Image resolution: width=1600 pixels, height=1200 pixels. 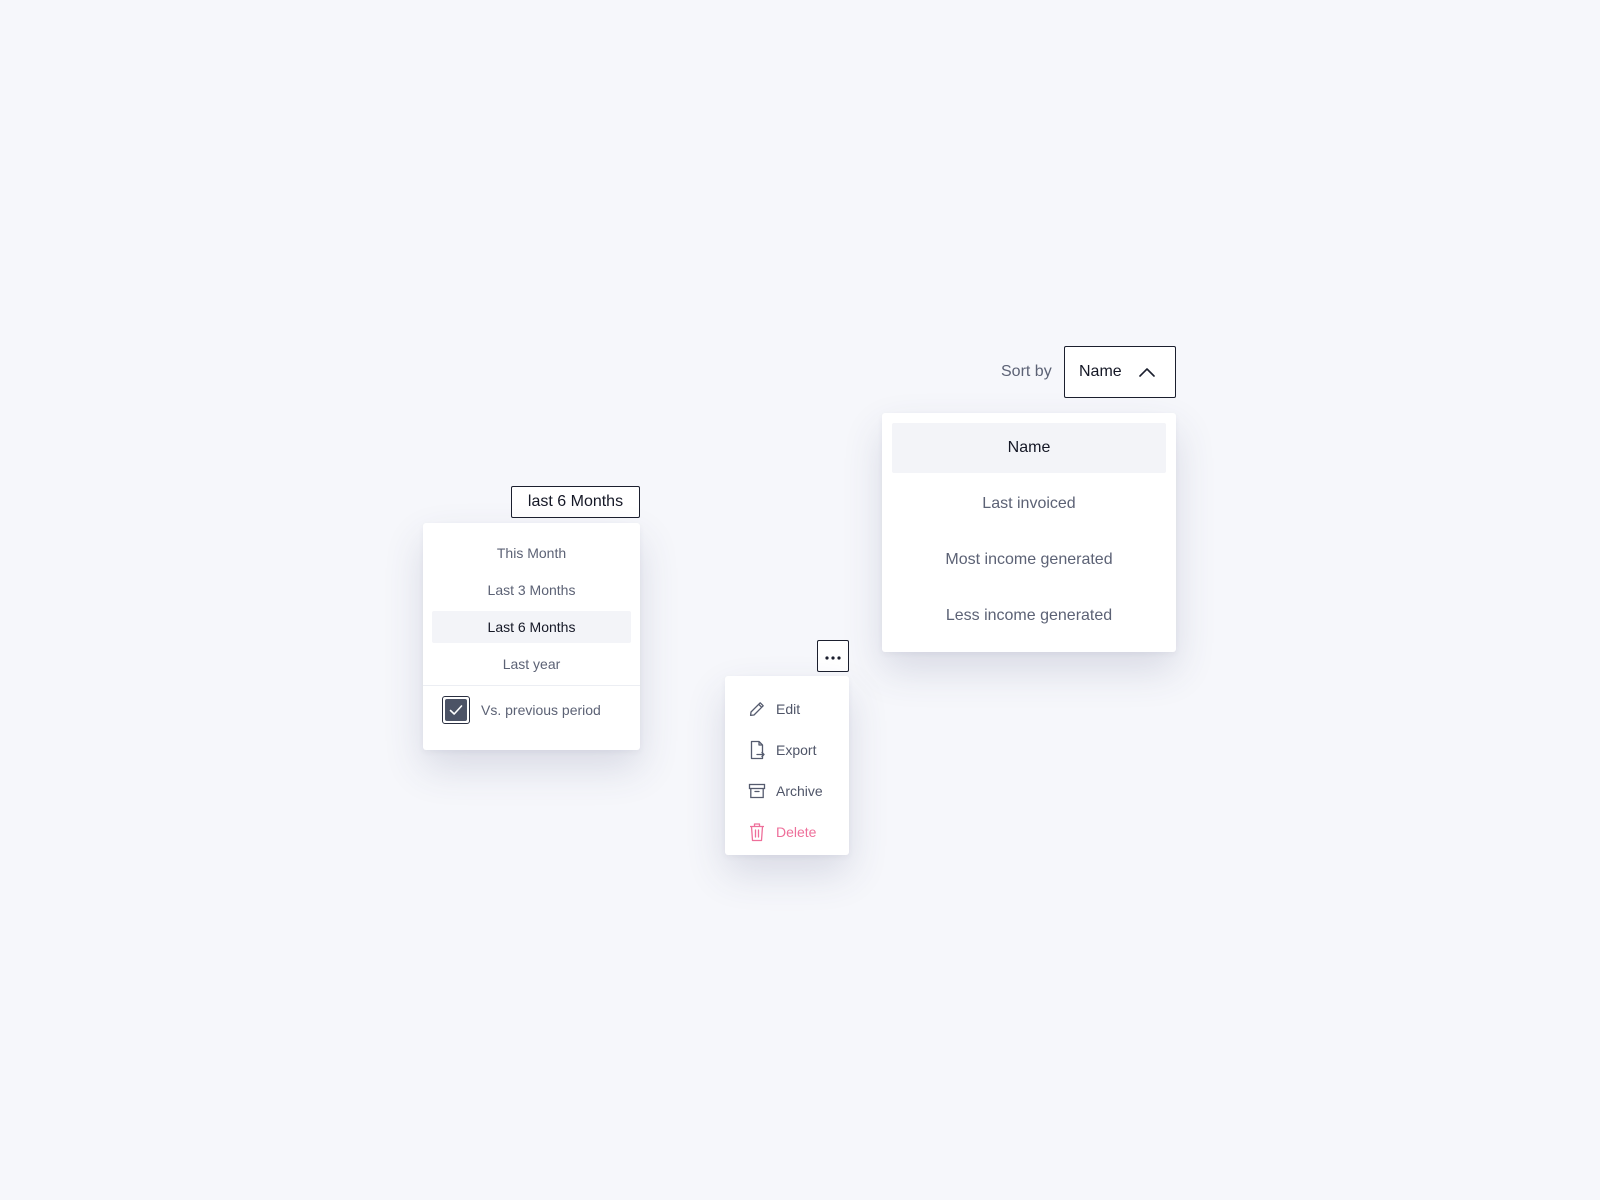 I want to click on action-menu: Edit Export Archive Delete, so click(x=787, y=765).